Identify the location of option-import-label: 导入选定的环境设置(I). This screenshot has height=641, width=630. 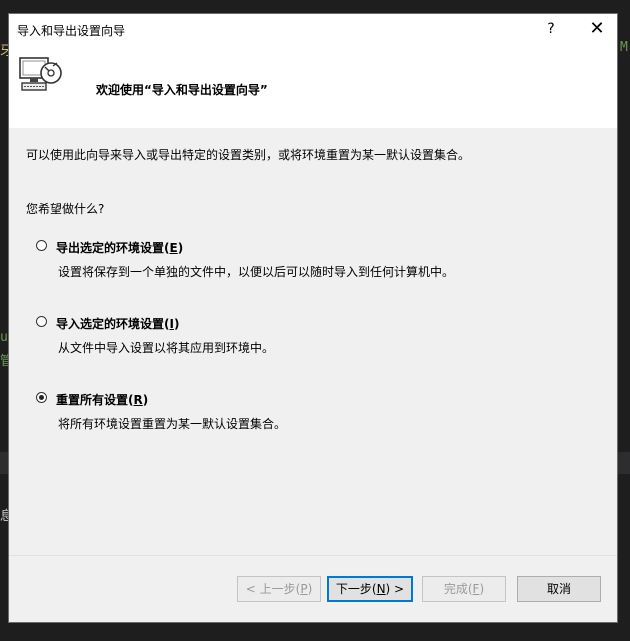
(117, 323).